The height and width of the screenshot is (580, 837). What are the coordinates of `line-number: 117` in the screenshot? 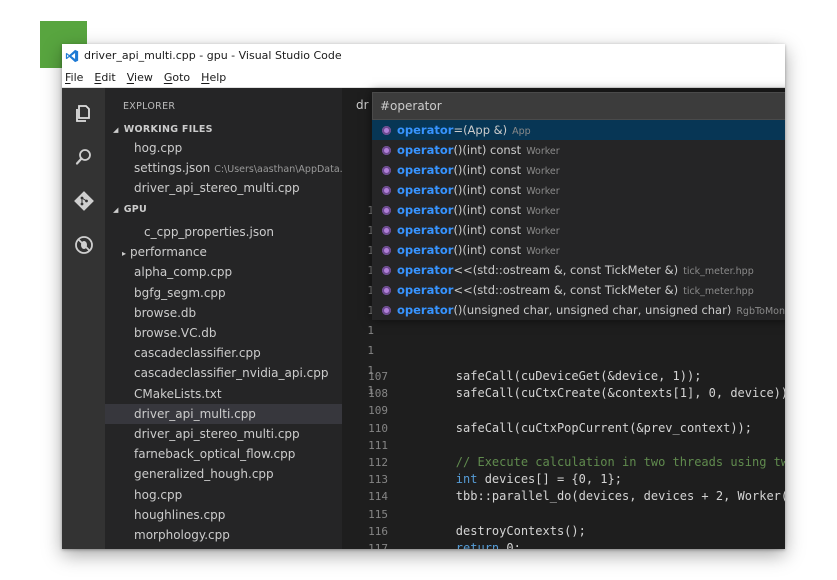 It's located at (368, 545).